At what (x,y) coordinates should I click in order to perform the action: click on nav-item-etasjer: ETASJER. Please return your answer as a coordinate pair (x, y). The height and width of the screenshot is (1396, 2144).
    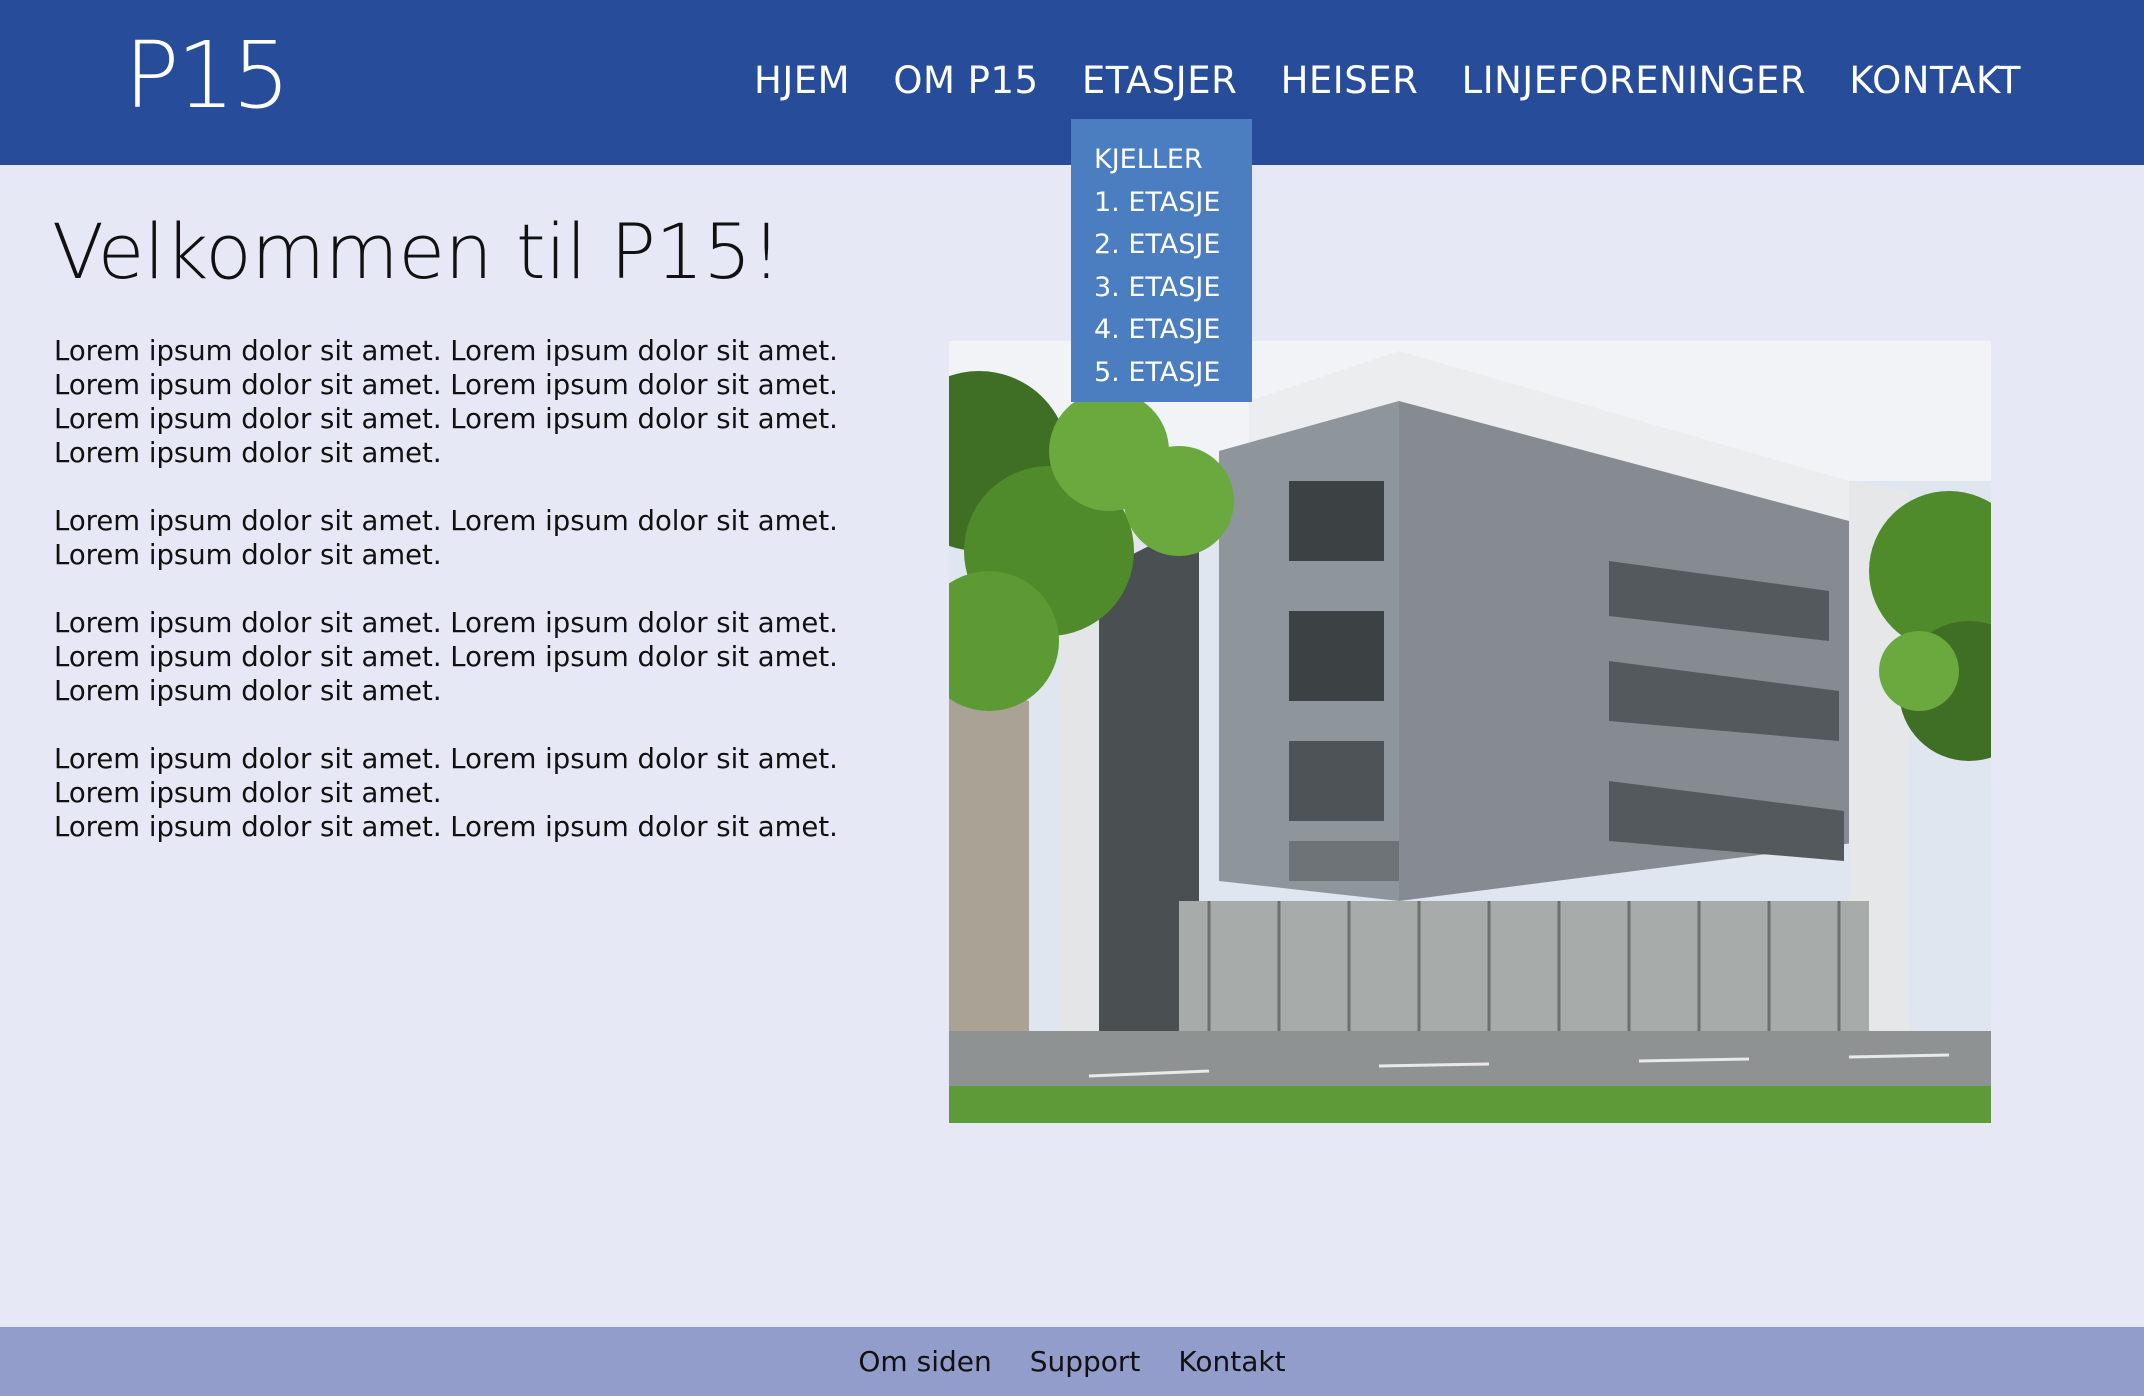
    Looking at the image, I should click on (1159, 81).